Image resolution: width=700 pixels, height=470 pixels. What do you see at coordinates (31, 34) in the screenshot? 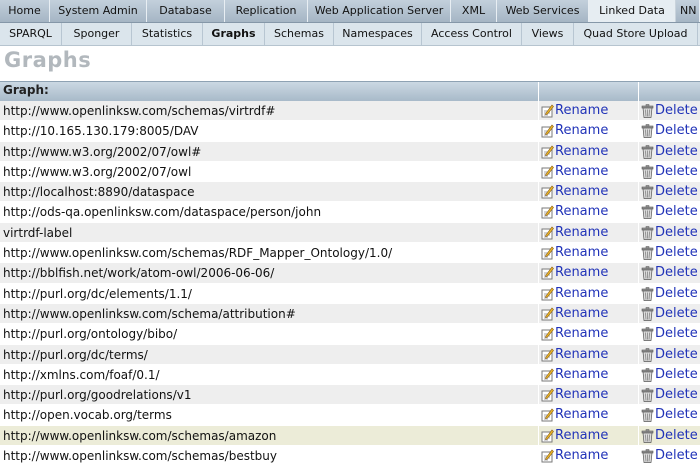
I see `subtab-sparql: SPARQL` at bounding box center [31, 34].